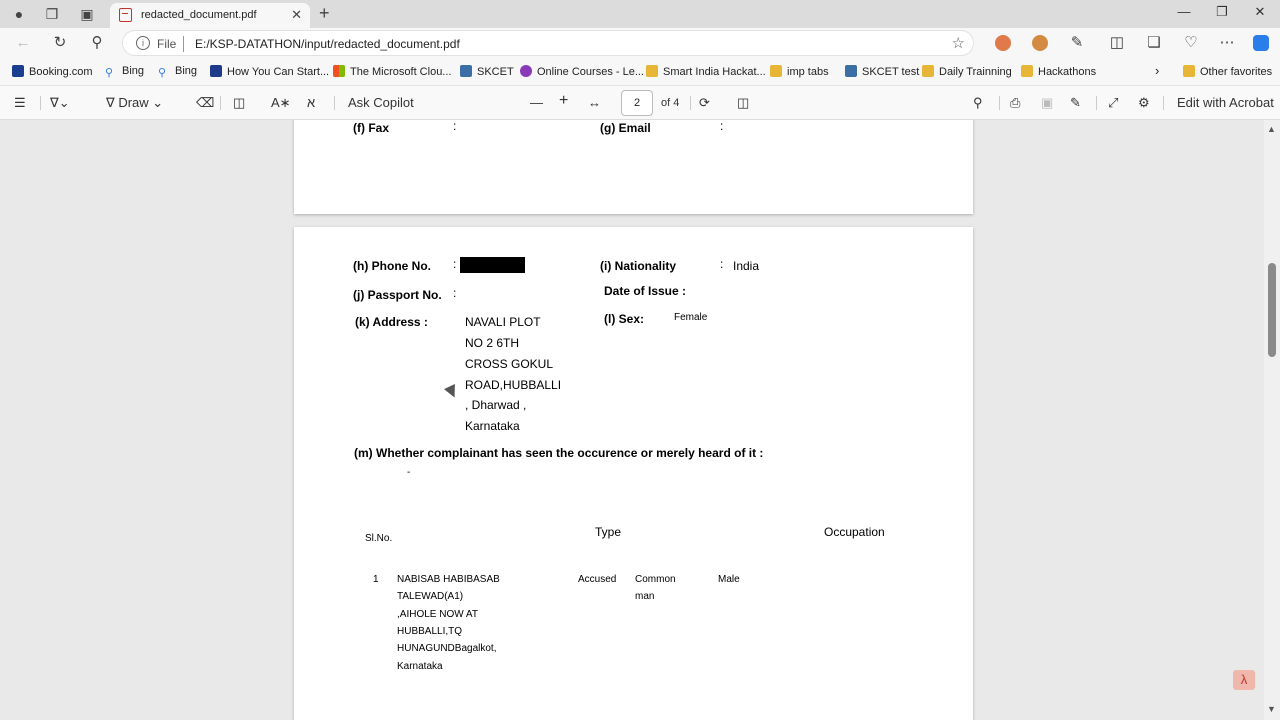 The width and height of the screenshot is (1280, 720). Describe the element at coordinates (183, 44) in the screenshot. I see `address-divider` at that location.